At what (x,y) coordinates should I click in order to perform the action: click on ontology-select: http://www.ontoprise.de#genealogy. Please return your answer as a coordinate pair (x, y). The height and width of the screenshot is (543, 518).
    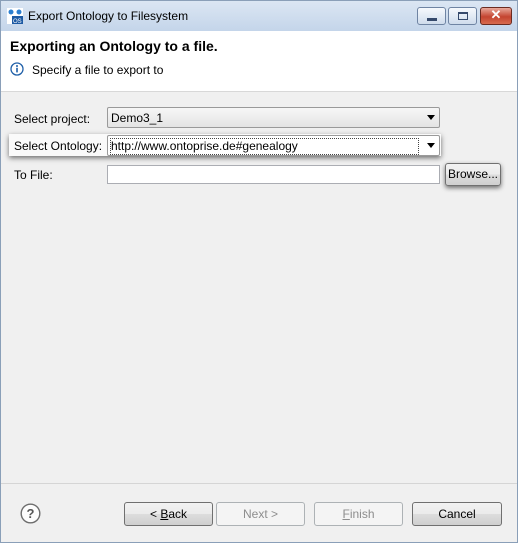
    Looking at the image, I should click on (273, 145).